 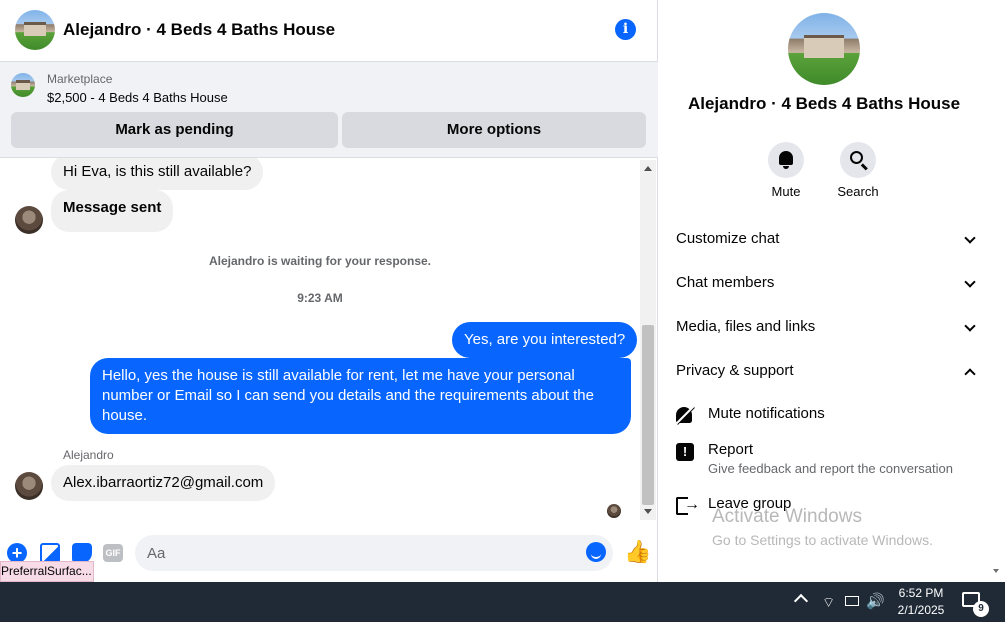 I want to click on customize-chat-section: Customize chat, so click(x=826, y=239).